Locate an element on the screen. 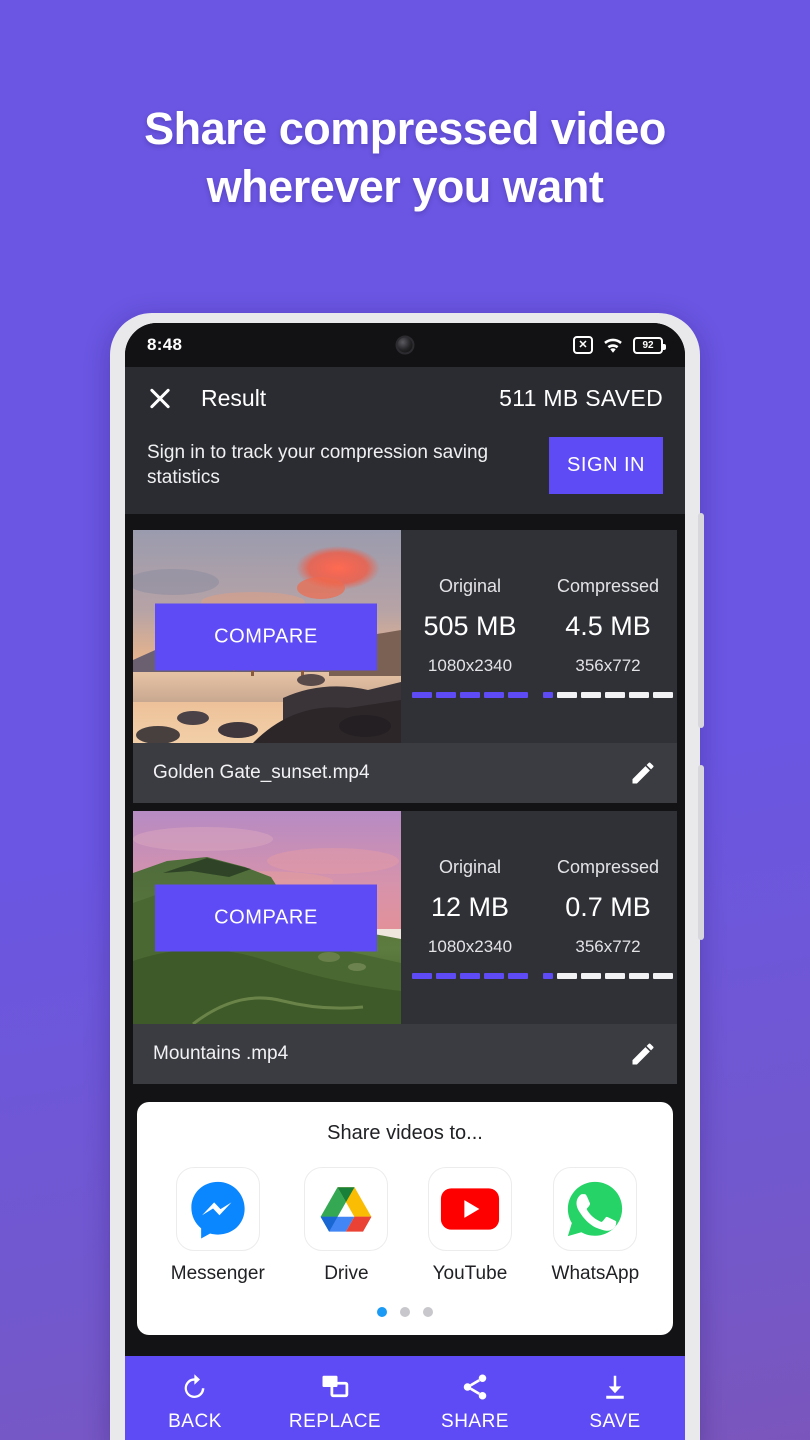 The image size is (810, 1440). compressed-size: 4.5 MB is located at coordinates (608, 625).